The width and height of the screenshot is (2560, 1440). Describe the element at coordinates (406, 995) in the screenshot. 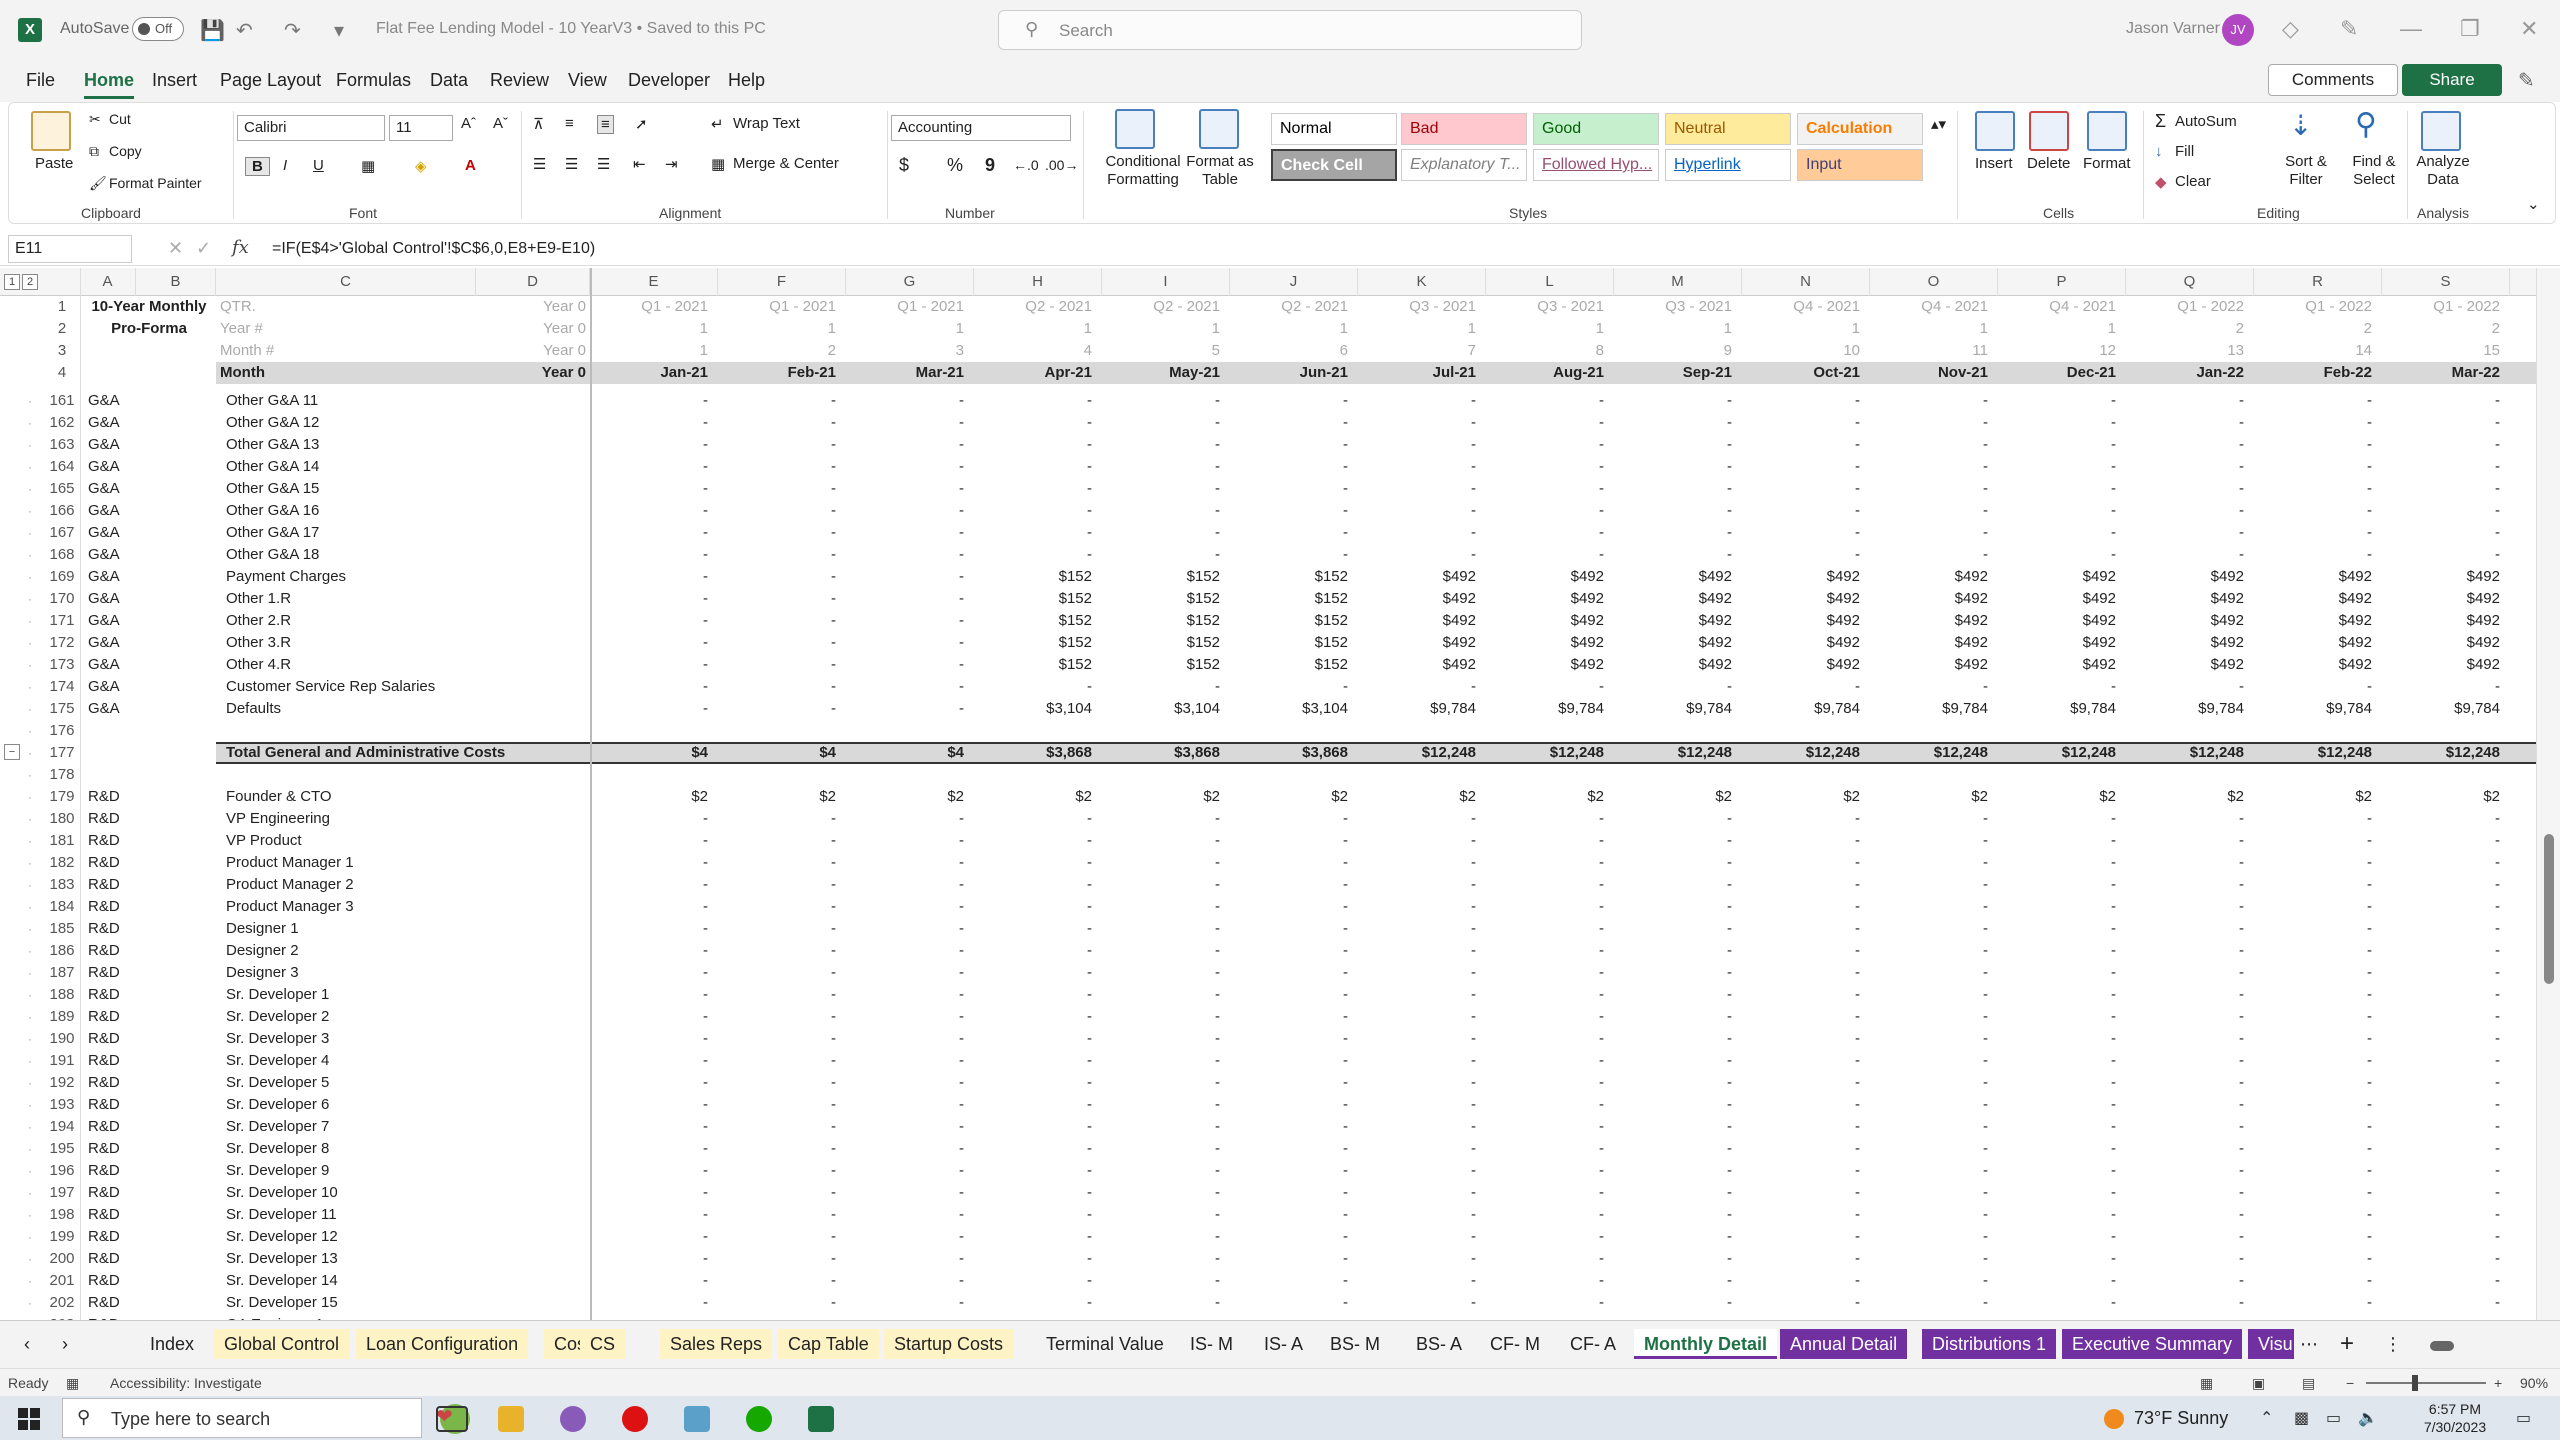

I see `line-item-label: Sr. Developer 1` at that location.